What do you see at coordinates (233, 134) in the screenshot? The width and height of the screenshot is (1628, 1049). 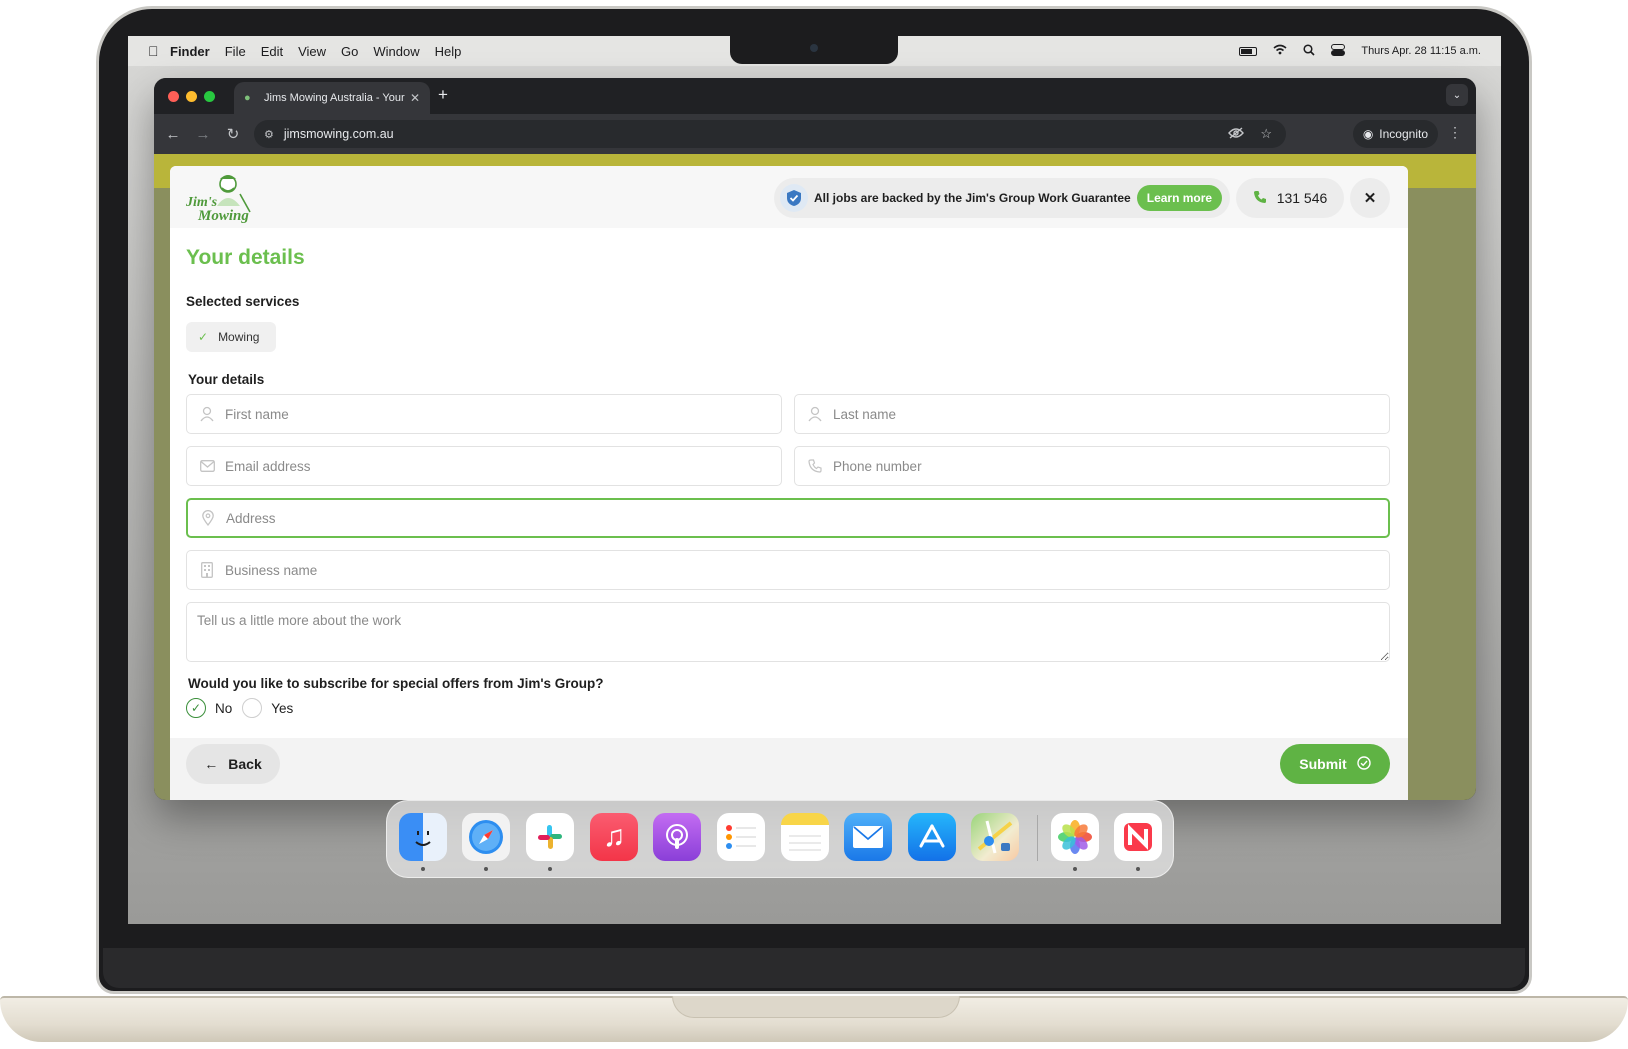 I see `reload-icon: ↻` at bounding box center [233, 134].